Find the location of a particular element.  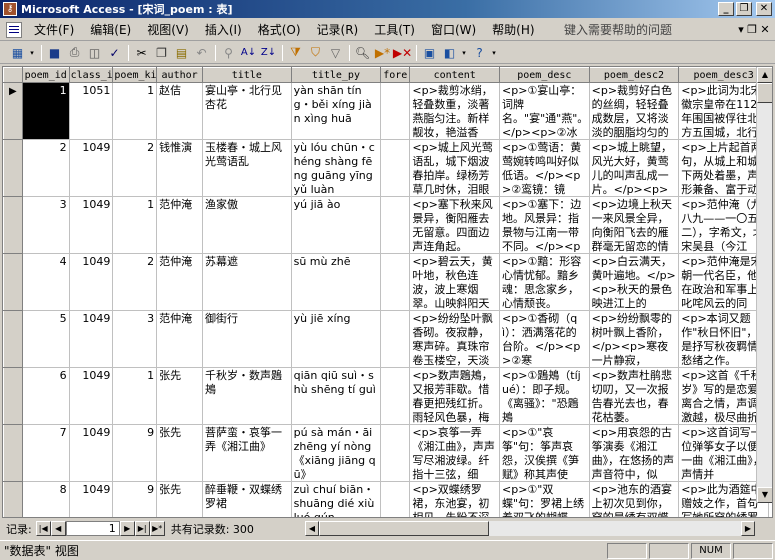

previous-record-icon: ◀ is located at coordinates (58, 528).